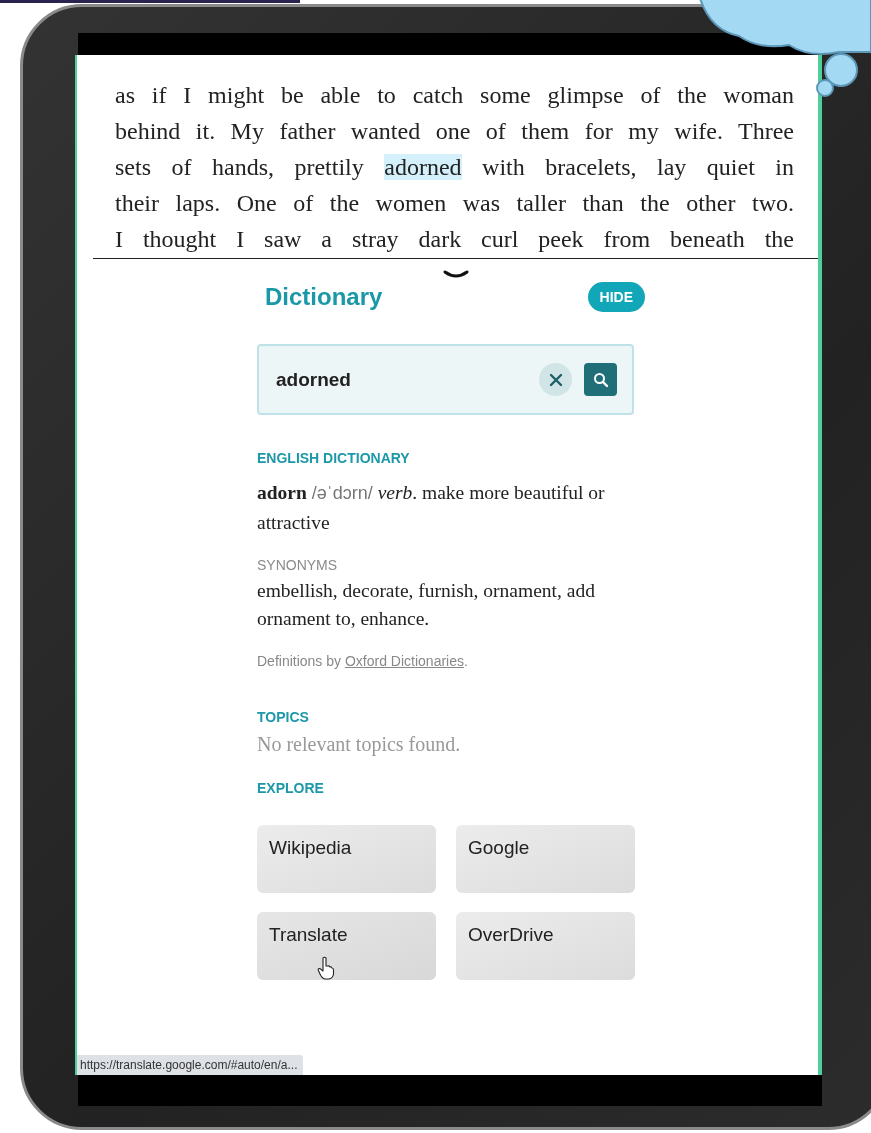  What do you see at coordinates (326, 968) in the screenshot?
I see `hand-cursor-icon` at bounding box center [326, 968].